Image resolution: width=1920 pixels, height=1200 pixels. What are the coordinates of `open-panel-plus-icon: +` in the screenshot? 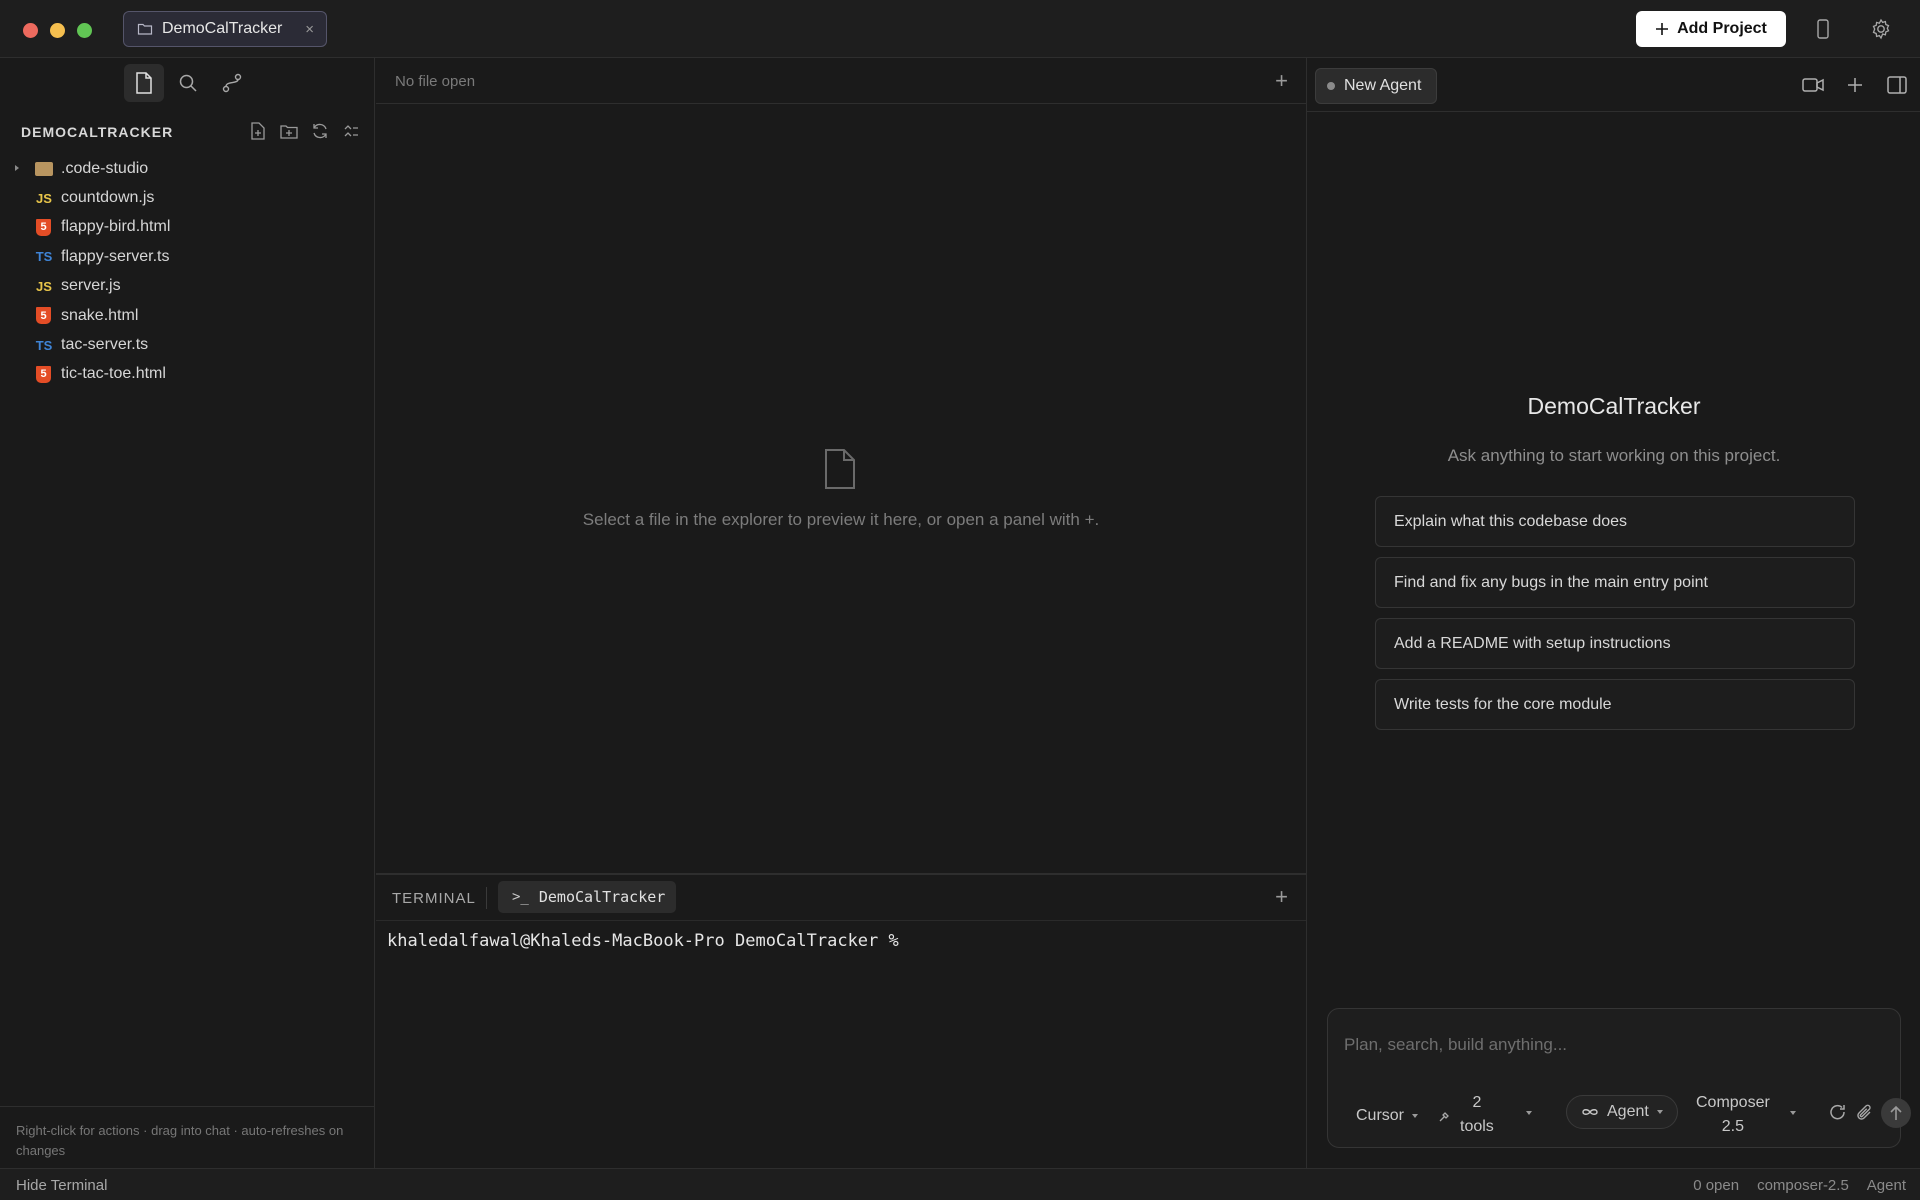 It's located at (1281, 81).